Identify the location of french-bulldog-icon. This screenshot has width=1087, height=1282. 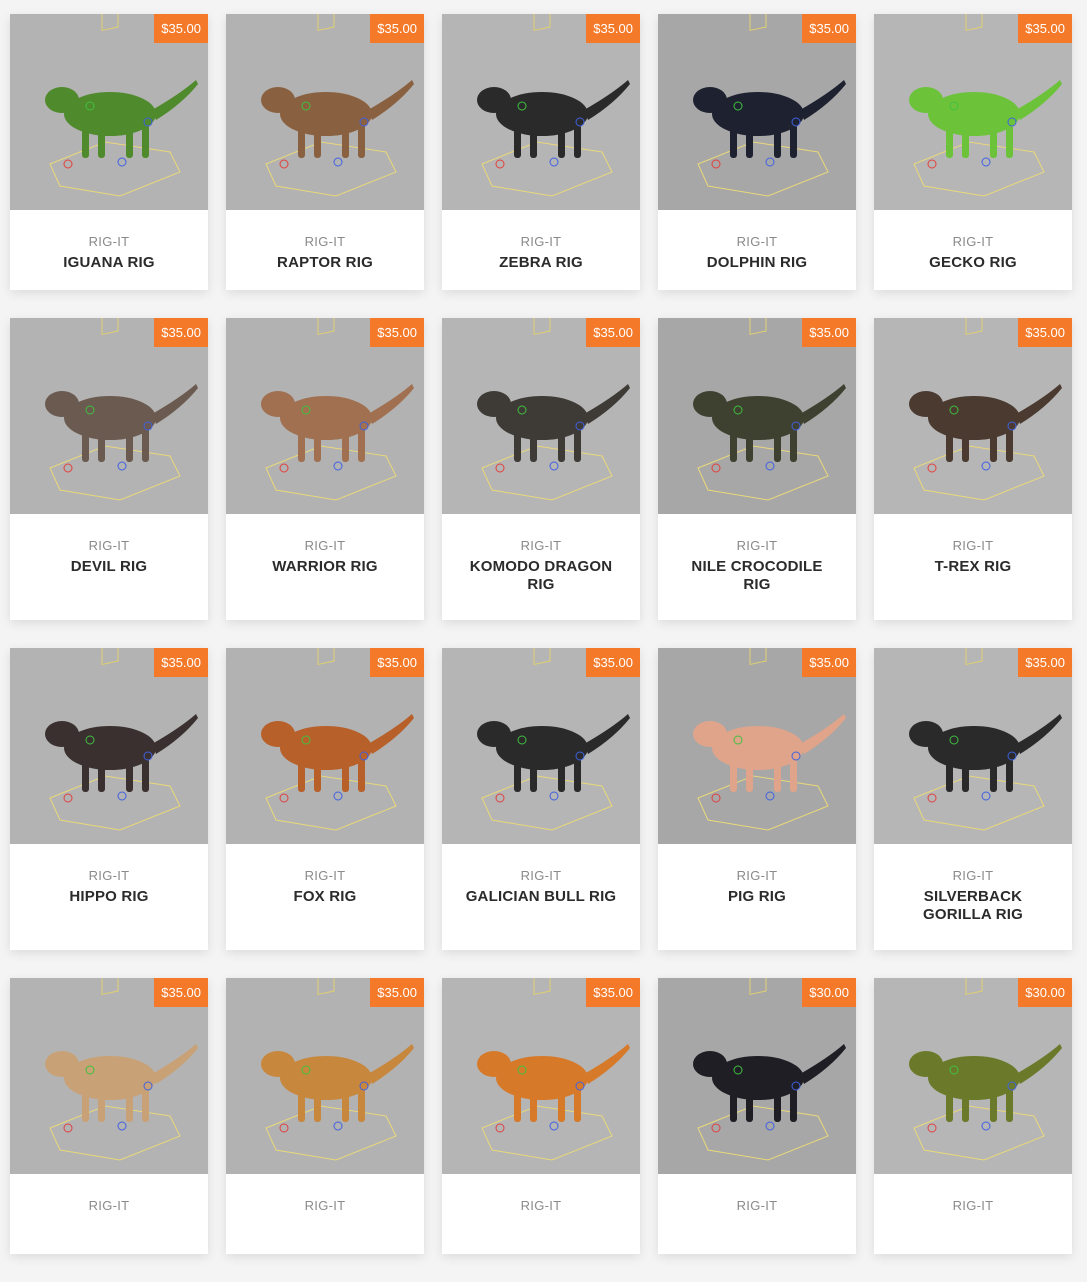
(121, 1069).